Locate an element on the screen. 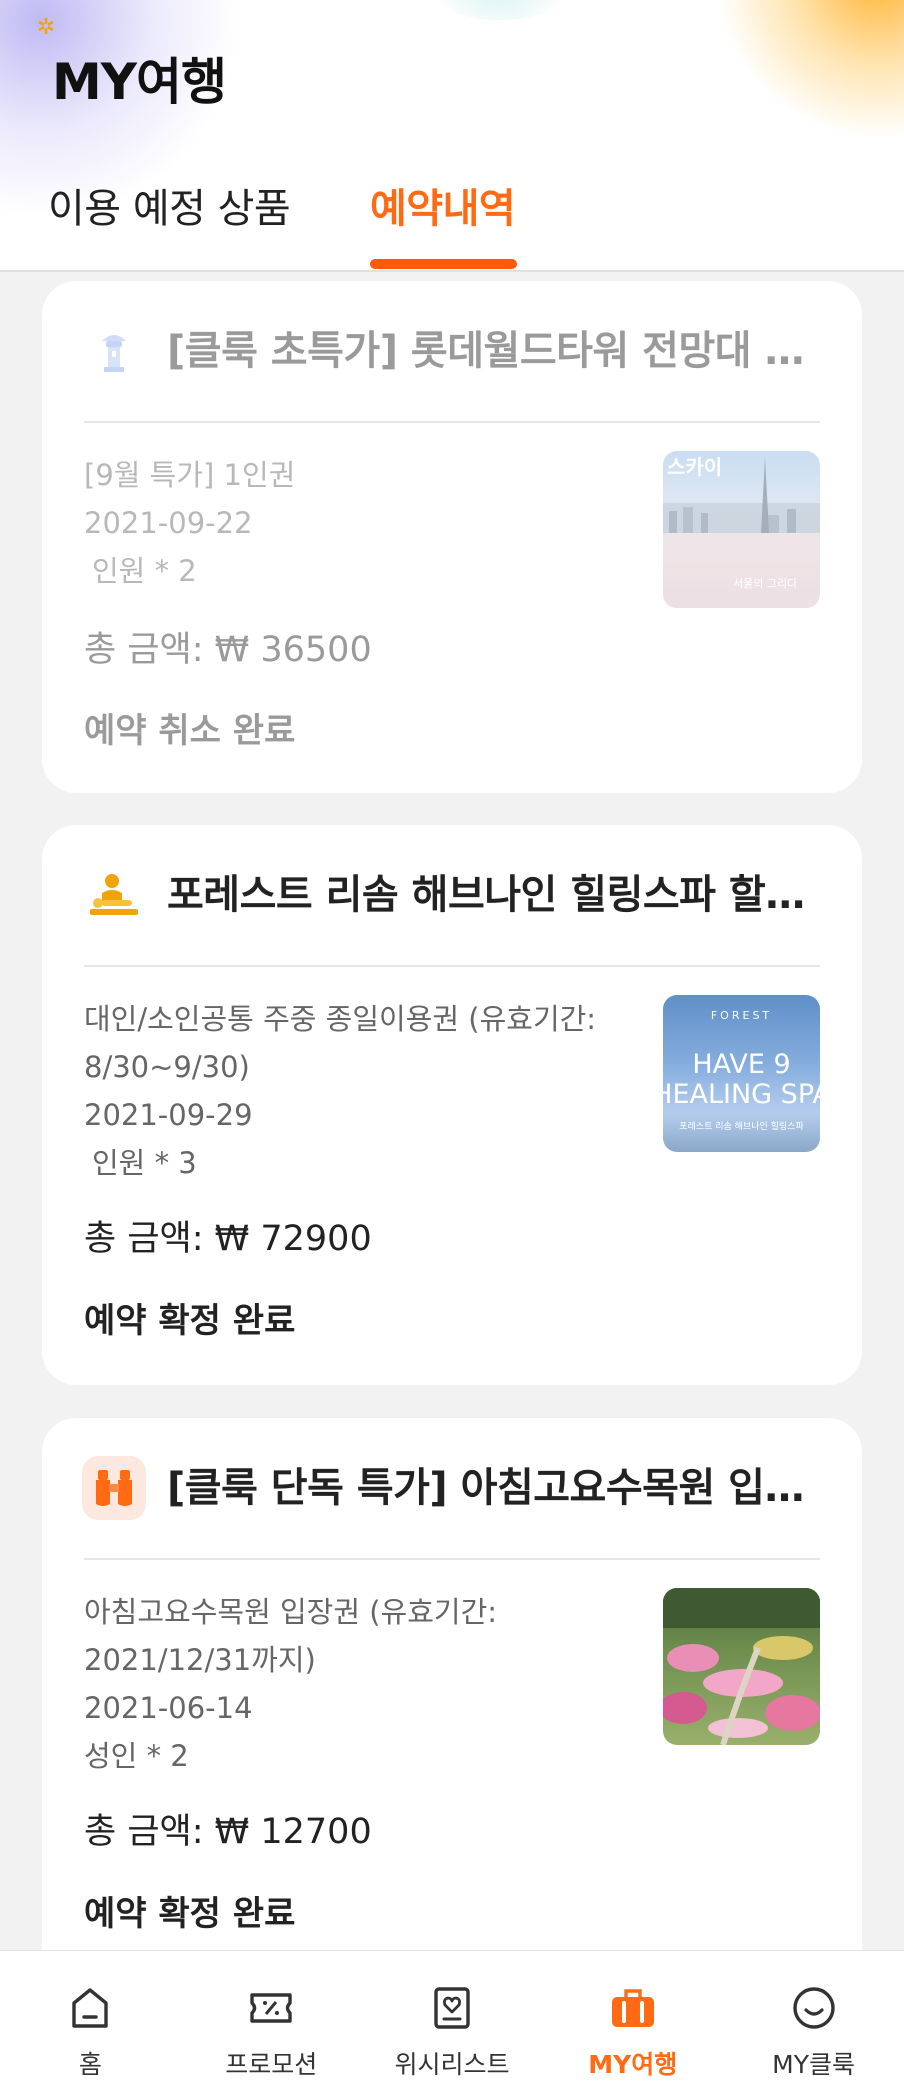 This screenshot has width=904, height=2098. booking-date: 2021-09-29 is located at coordinates (168, 1115).